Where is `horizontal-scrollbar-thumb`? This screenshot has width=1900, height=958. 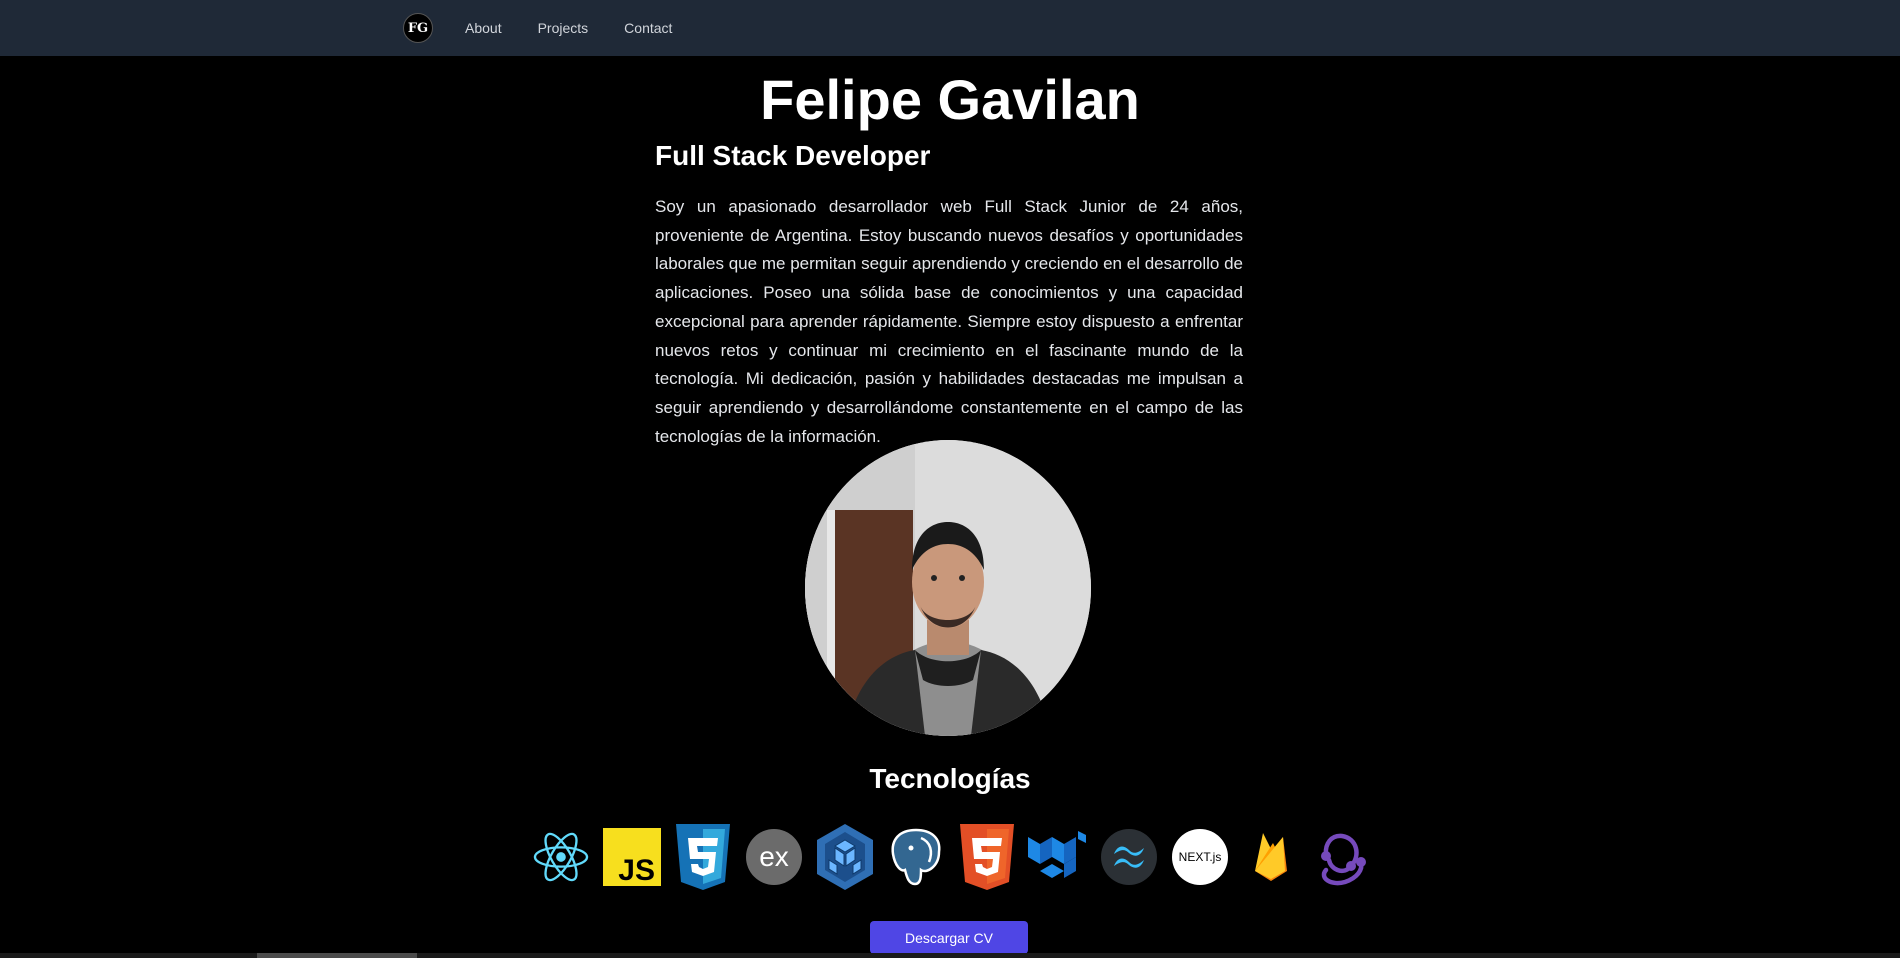 horizontal-scrollbar-thumb is located at coordinates (337, 955).